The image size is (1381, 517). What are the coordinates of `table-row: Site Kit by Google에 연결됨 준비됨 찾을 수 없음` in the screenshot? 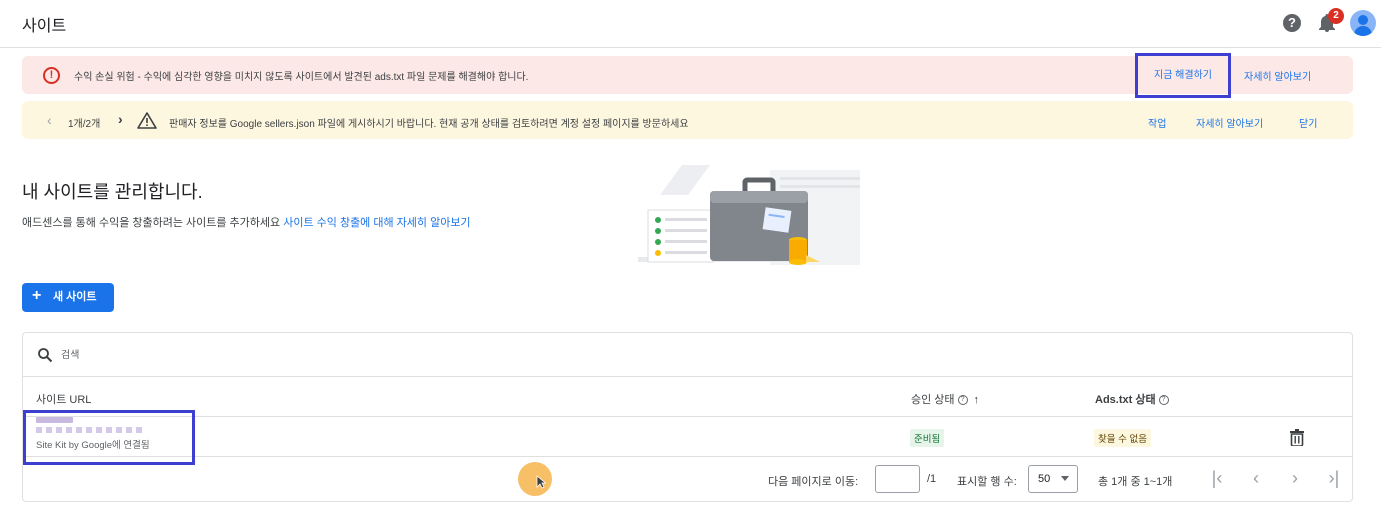 It's located at (687, 437).